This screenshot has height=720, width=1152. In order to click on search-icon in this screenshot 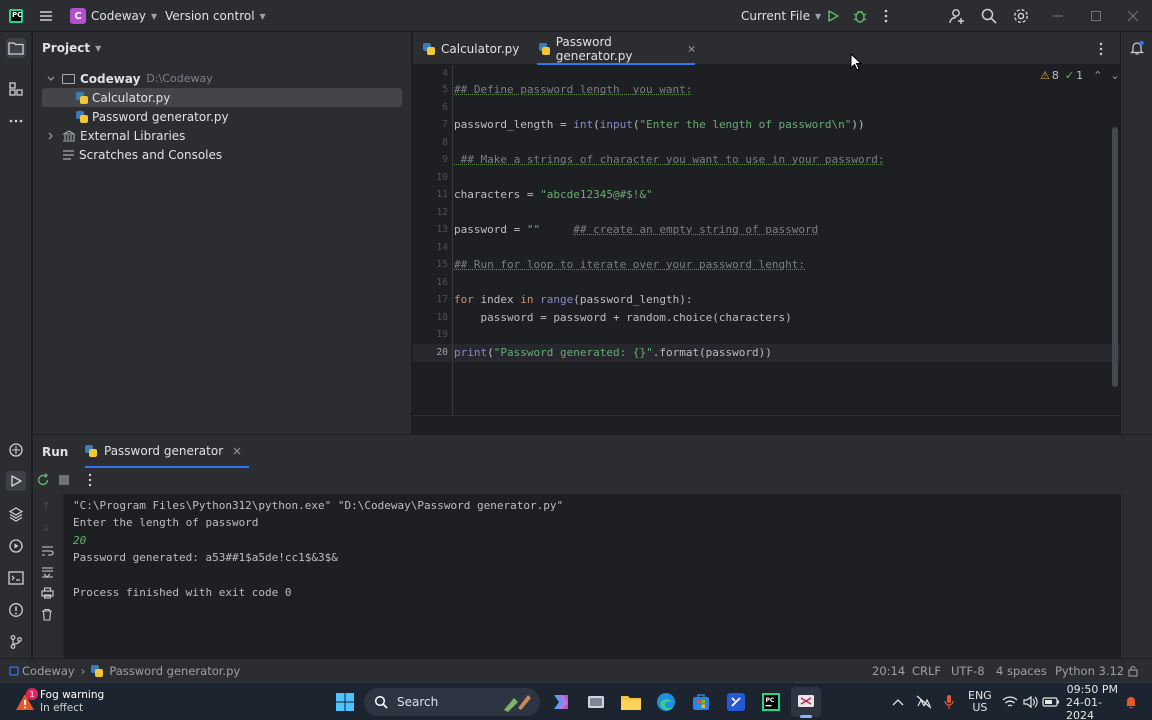, I will do `click(381, 702)`.